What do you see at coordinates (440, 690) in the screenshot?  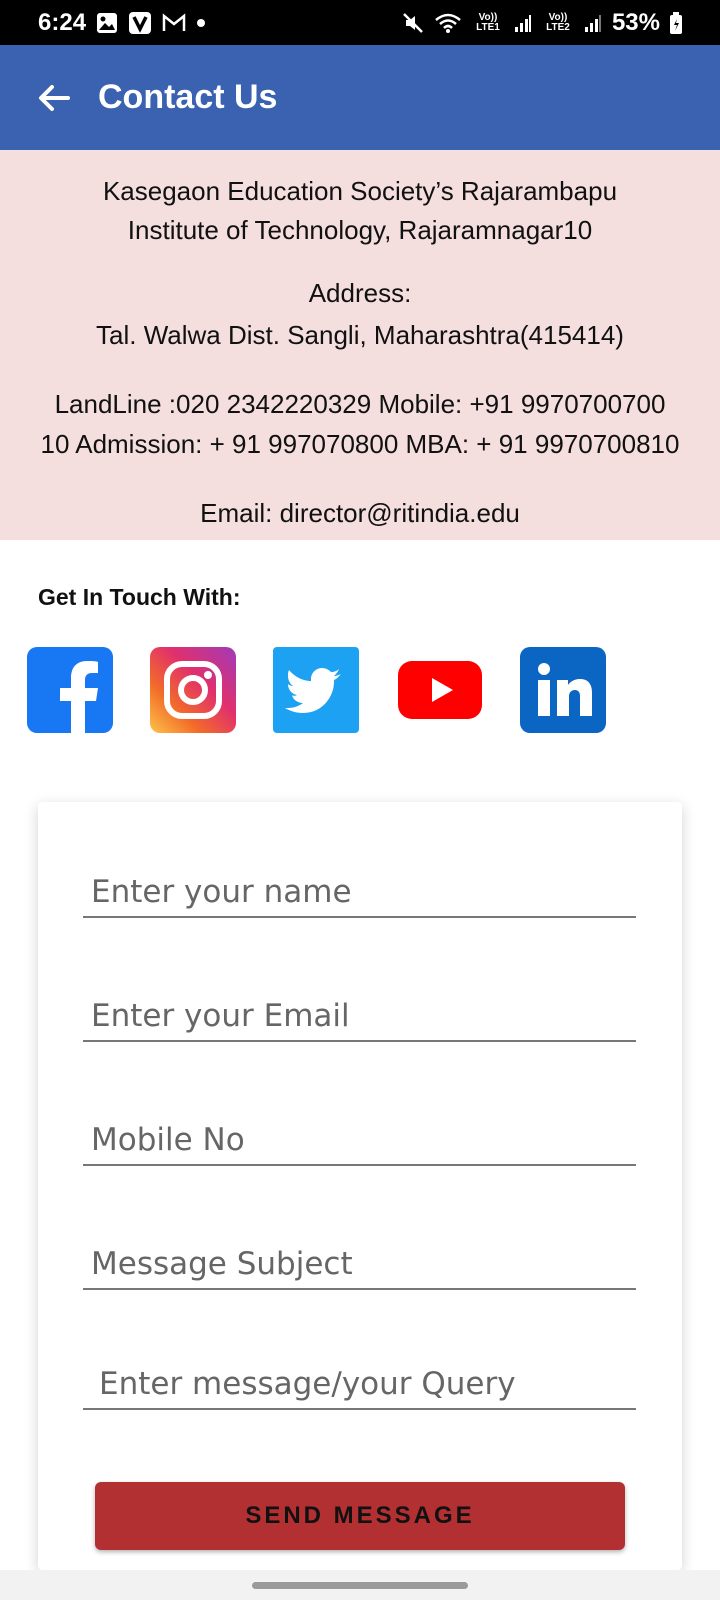 I see `youtube-icon` at bounding box center [440, 690].